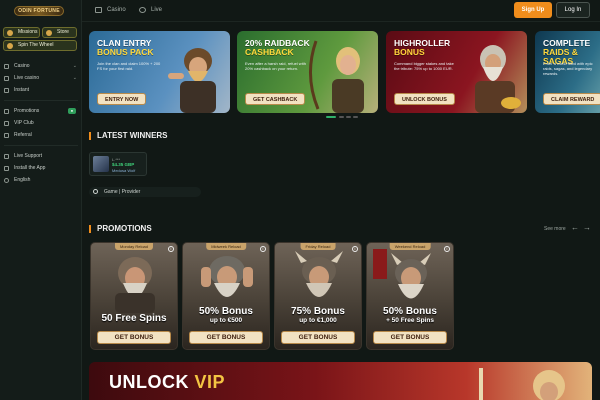  What do you see at coordinates (149, 382) in the screenshot?
I see `vip-title-a: UNLOCK` at bounding box center [149, 382].